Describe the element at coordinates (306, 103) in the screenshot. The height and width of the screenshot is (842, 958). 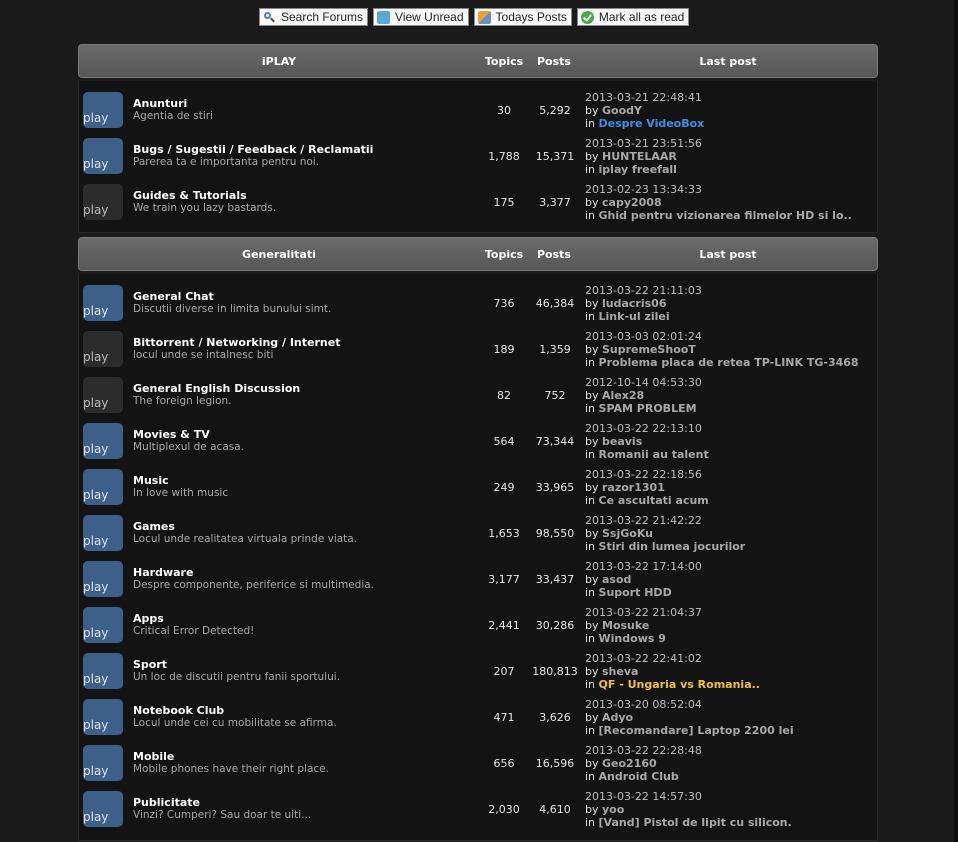
I see `forum-name-link: Anunturi` at that location.